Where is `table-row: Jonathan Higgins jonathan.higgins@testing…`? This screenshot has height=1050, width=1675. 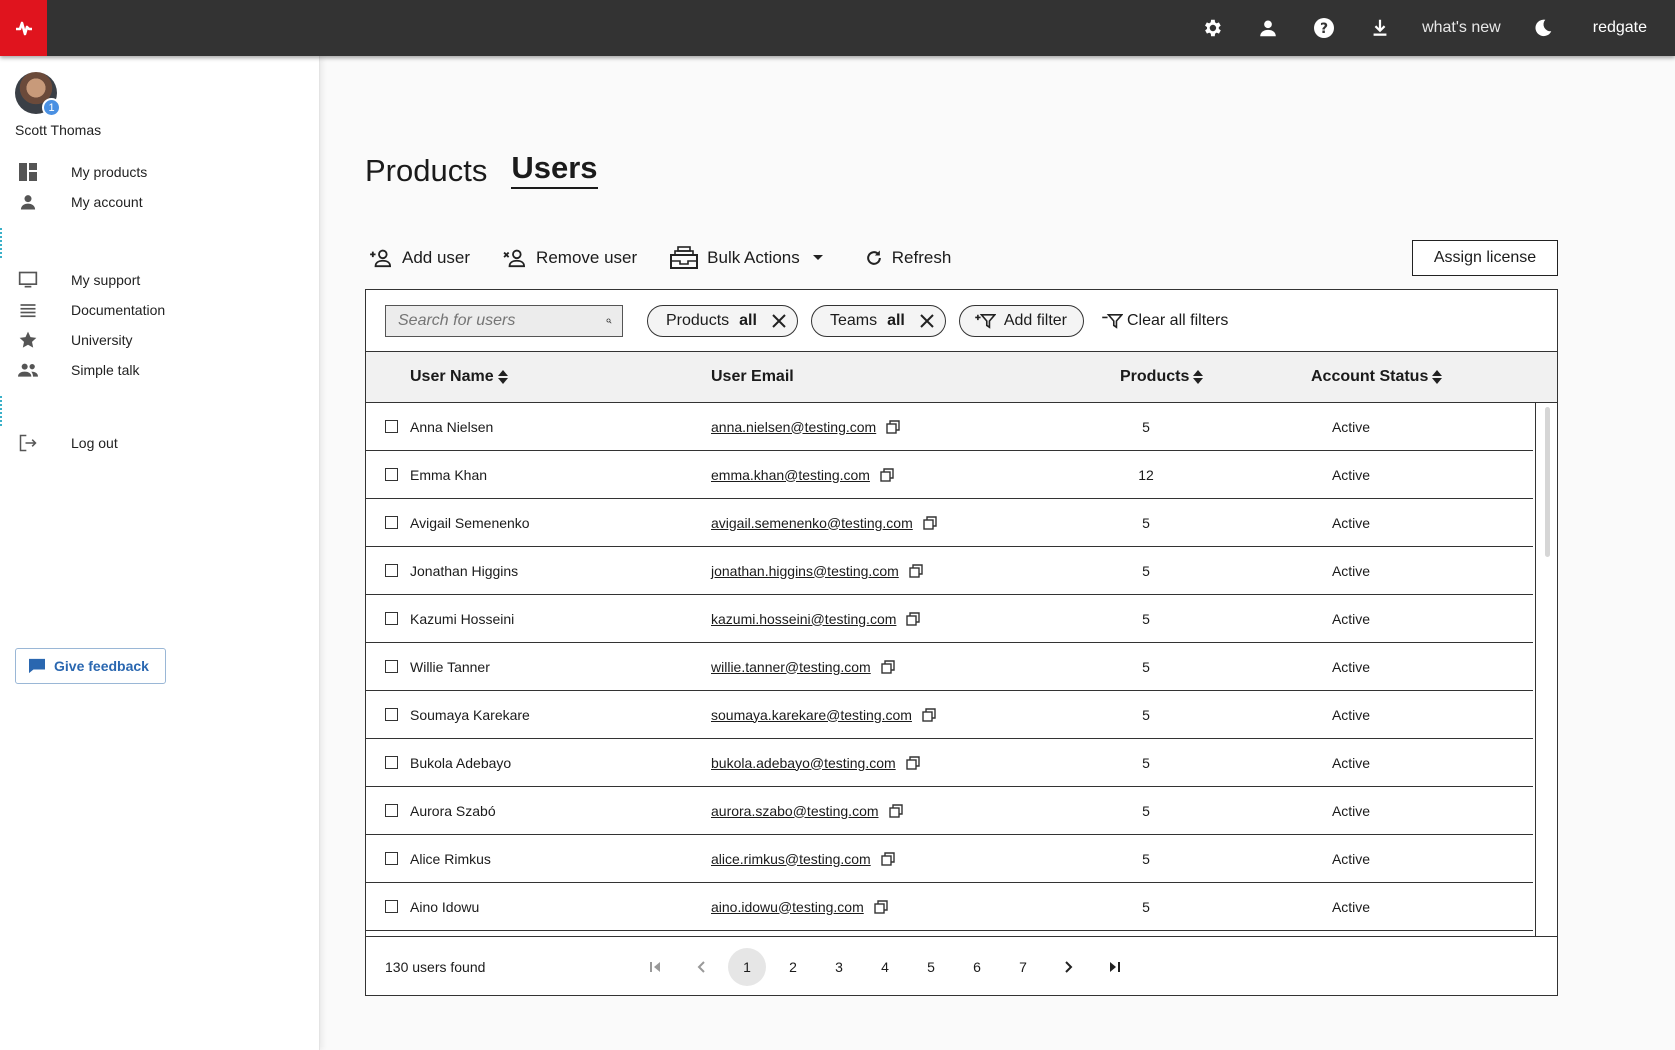
table-row: Jonathan Higgins jonathan.higgins@testing… is located at coordinates (949, 571).